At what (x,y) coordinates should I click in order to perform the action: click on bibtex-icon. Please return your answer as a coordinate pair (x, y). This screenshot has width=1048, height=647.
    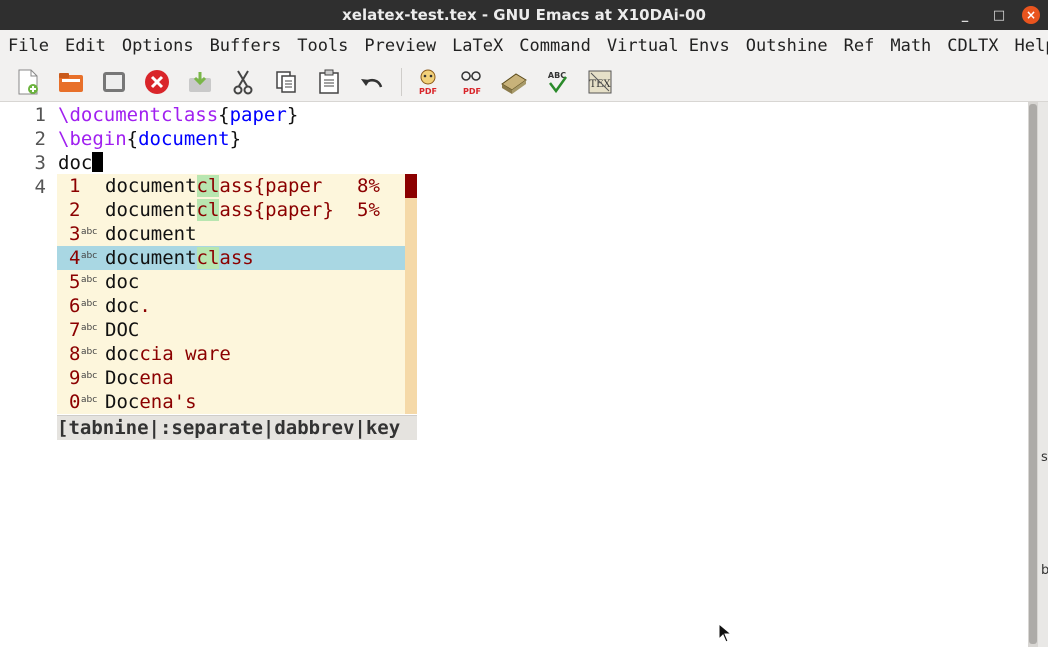
    Looking at the image, I should click on (514, 82).